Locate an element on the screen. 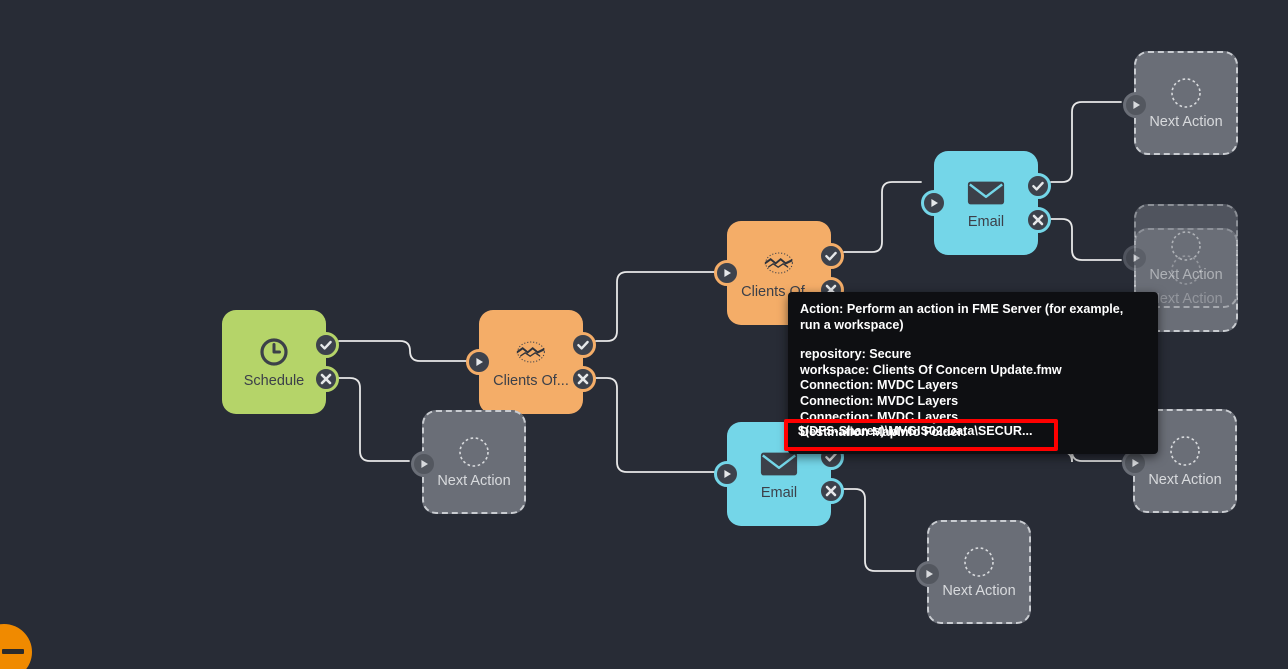 The image size is (1288, 669). tooltip-line-connection-2: Connection: MVDC Layers is located at coordinates (879, 400).